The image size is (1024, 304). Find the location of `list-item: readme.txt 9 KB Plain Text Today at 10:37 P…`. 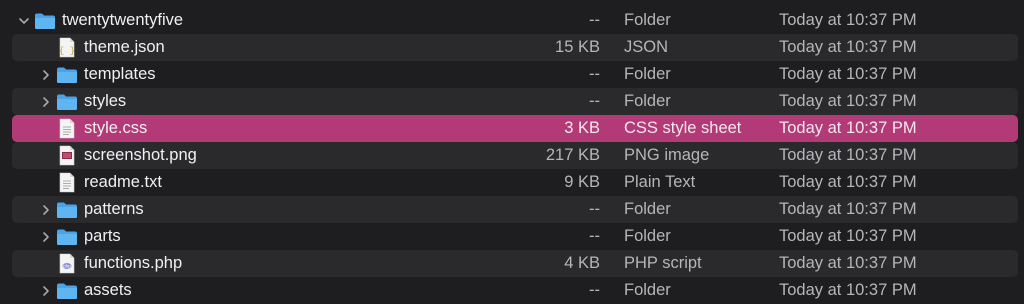

list-item: readme.txt 9 KB Plain Text Today at 10:37 P… is located at coordinates (515, 182).